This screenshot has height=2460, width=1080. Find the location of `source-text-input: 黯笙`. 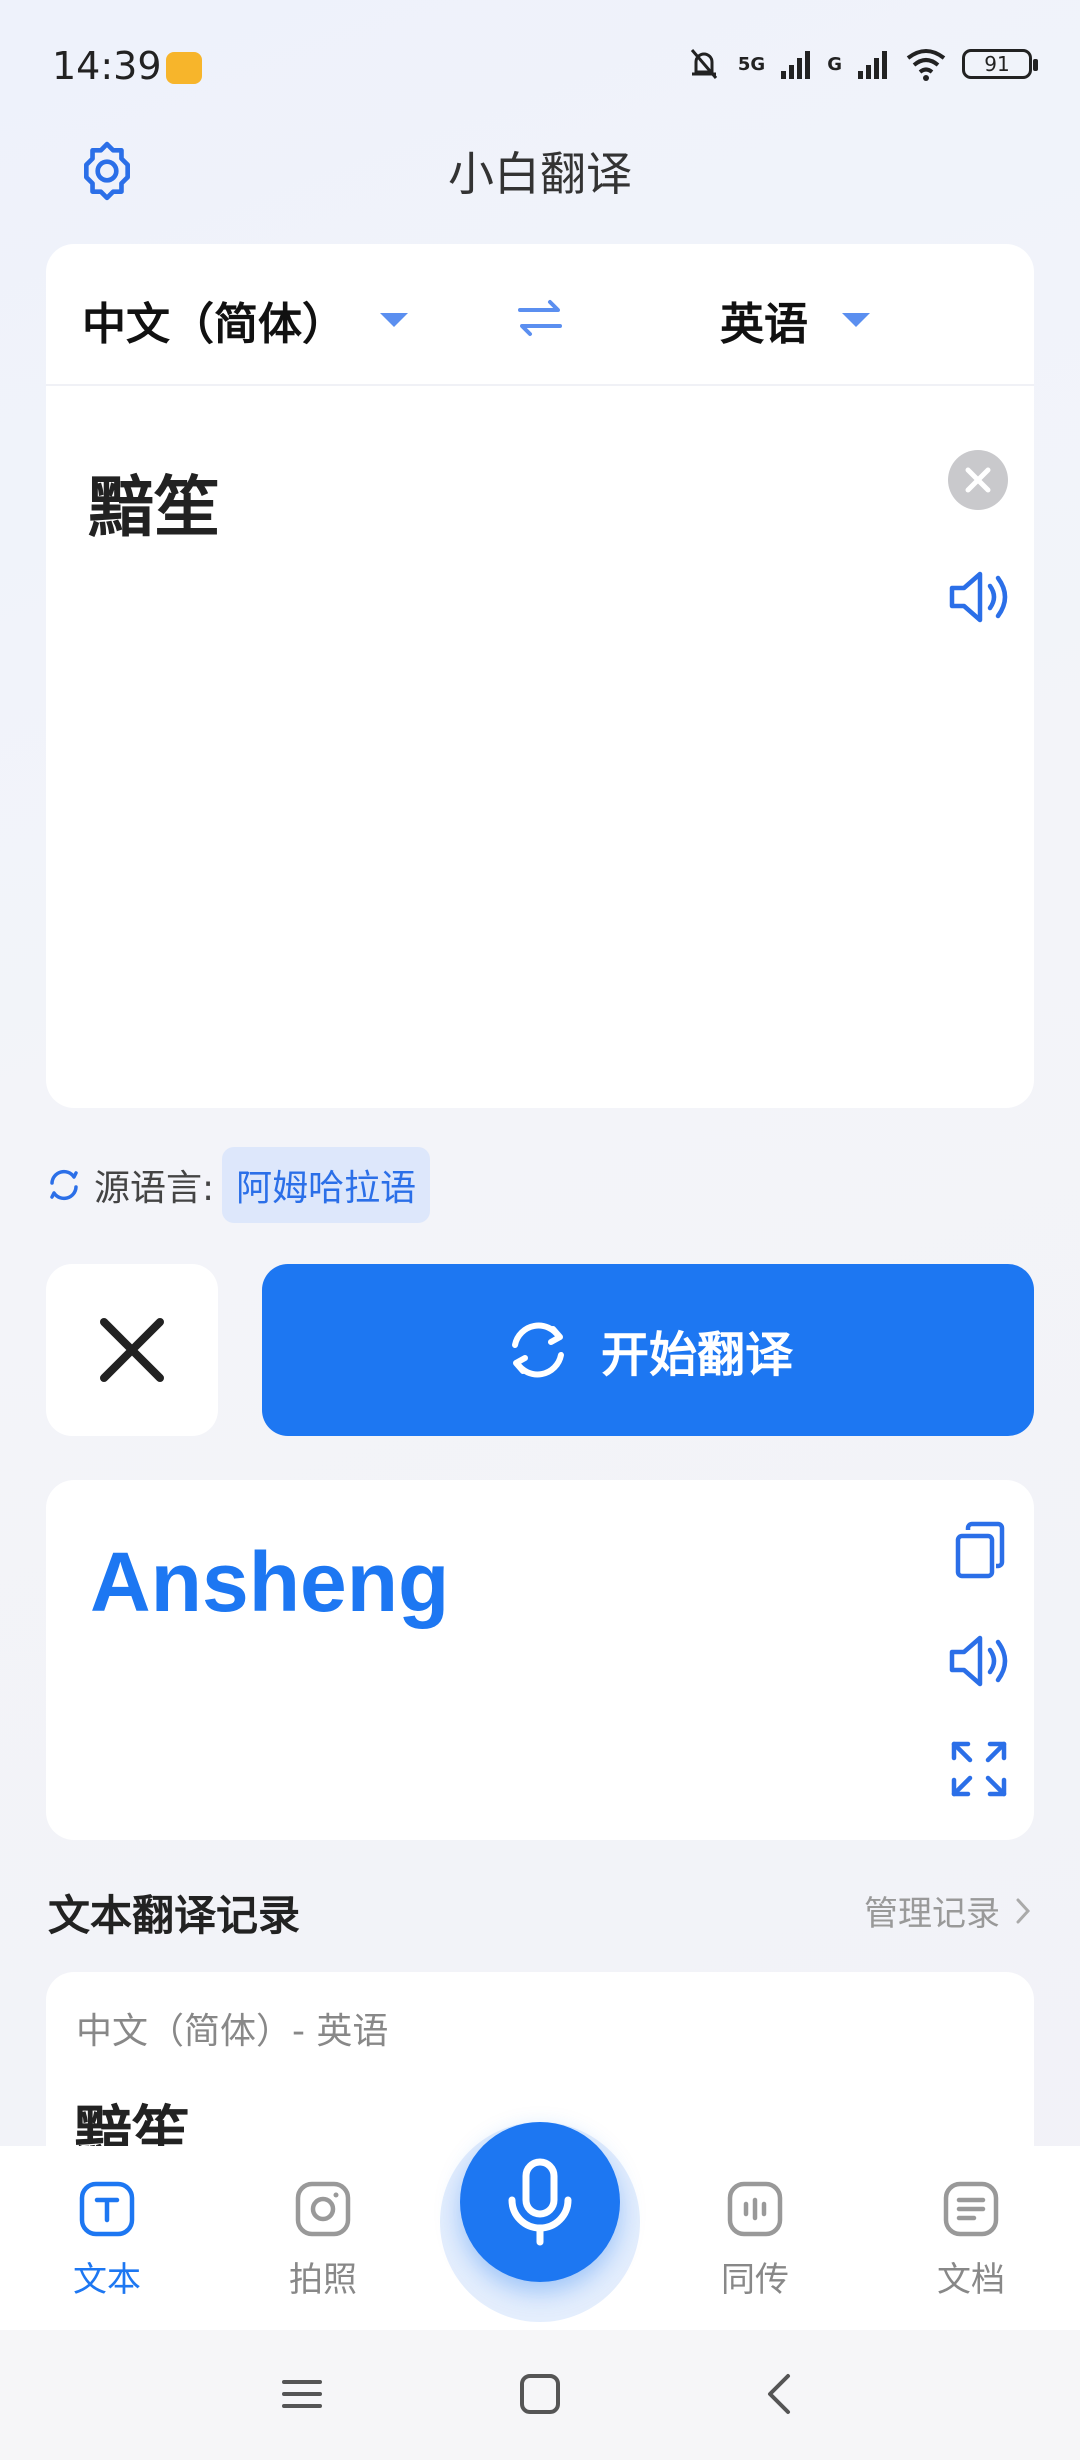

source-text-input: 黯笙 is located at coordinates (154, 502).